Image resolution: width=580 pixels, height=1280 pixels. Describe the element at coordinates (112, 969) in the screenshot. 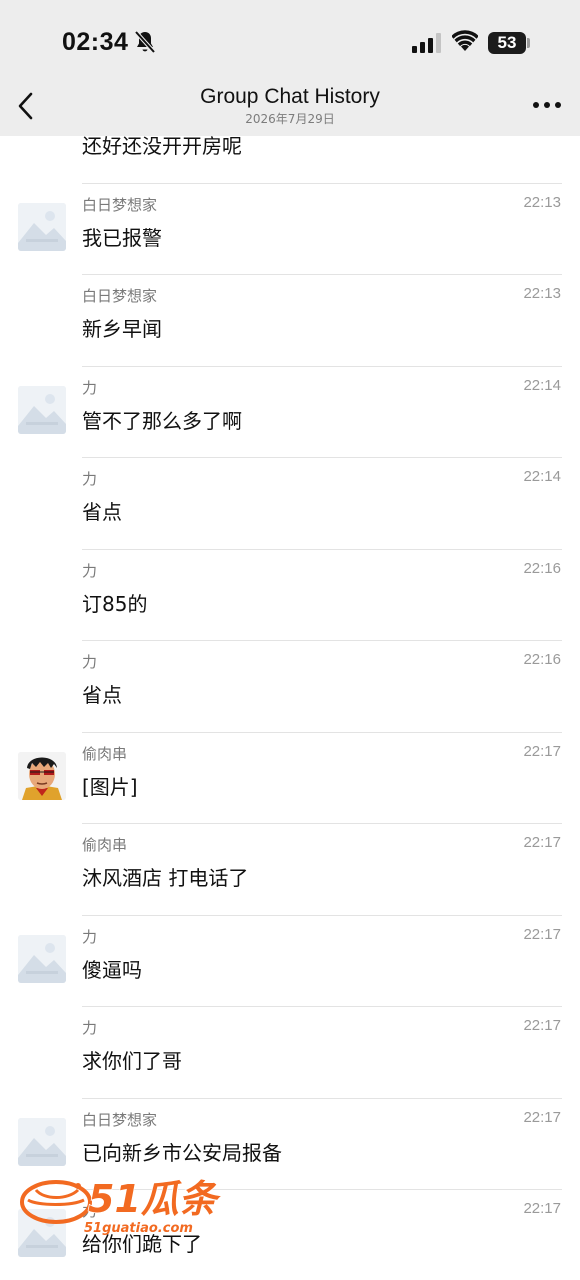

I see `message-text: 傻逼吗` at that location.